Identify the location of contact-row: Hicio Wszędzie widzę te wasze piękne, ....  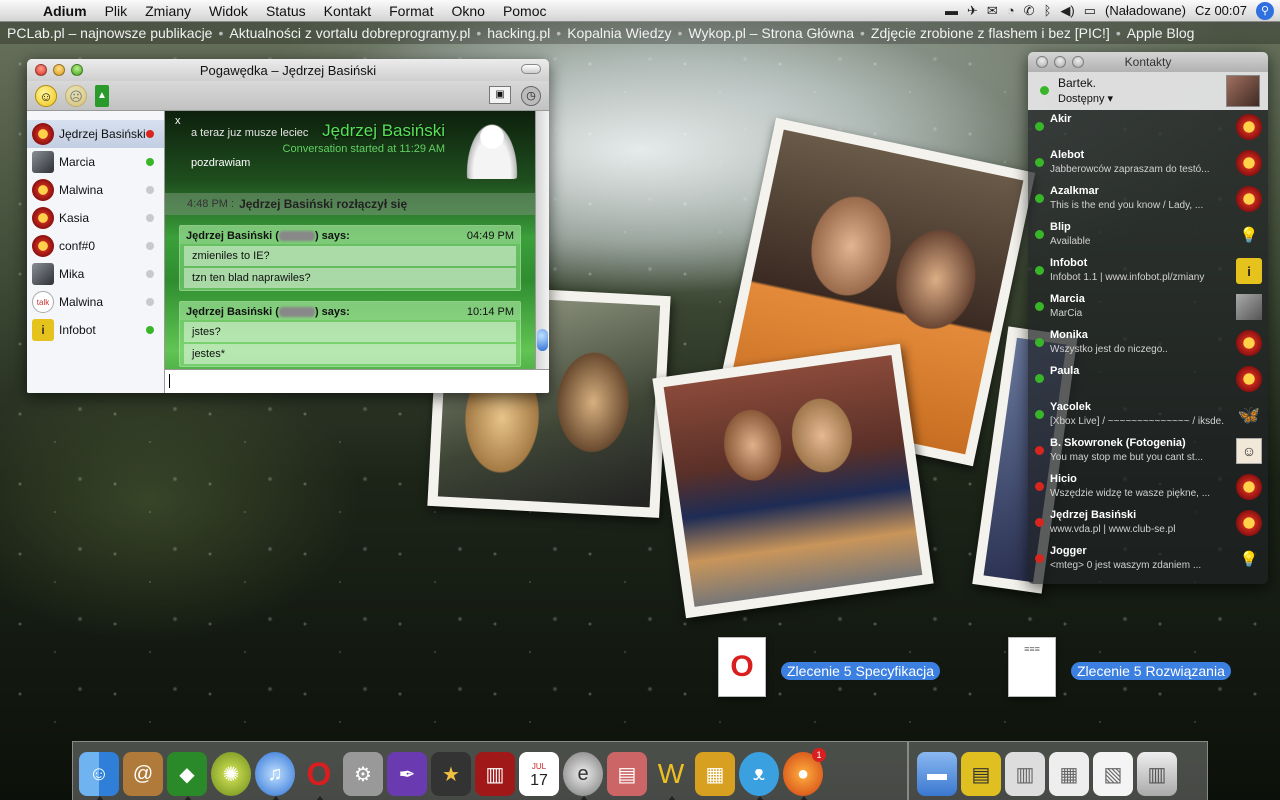
(1148, 488).